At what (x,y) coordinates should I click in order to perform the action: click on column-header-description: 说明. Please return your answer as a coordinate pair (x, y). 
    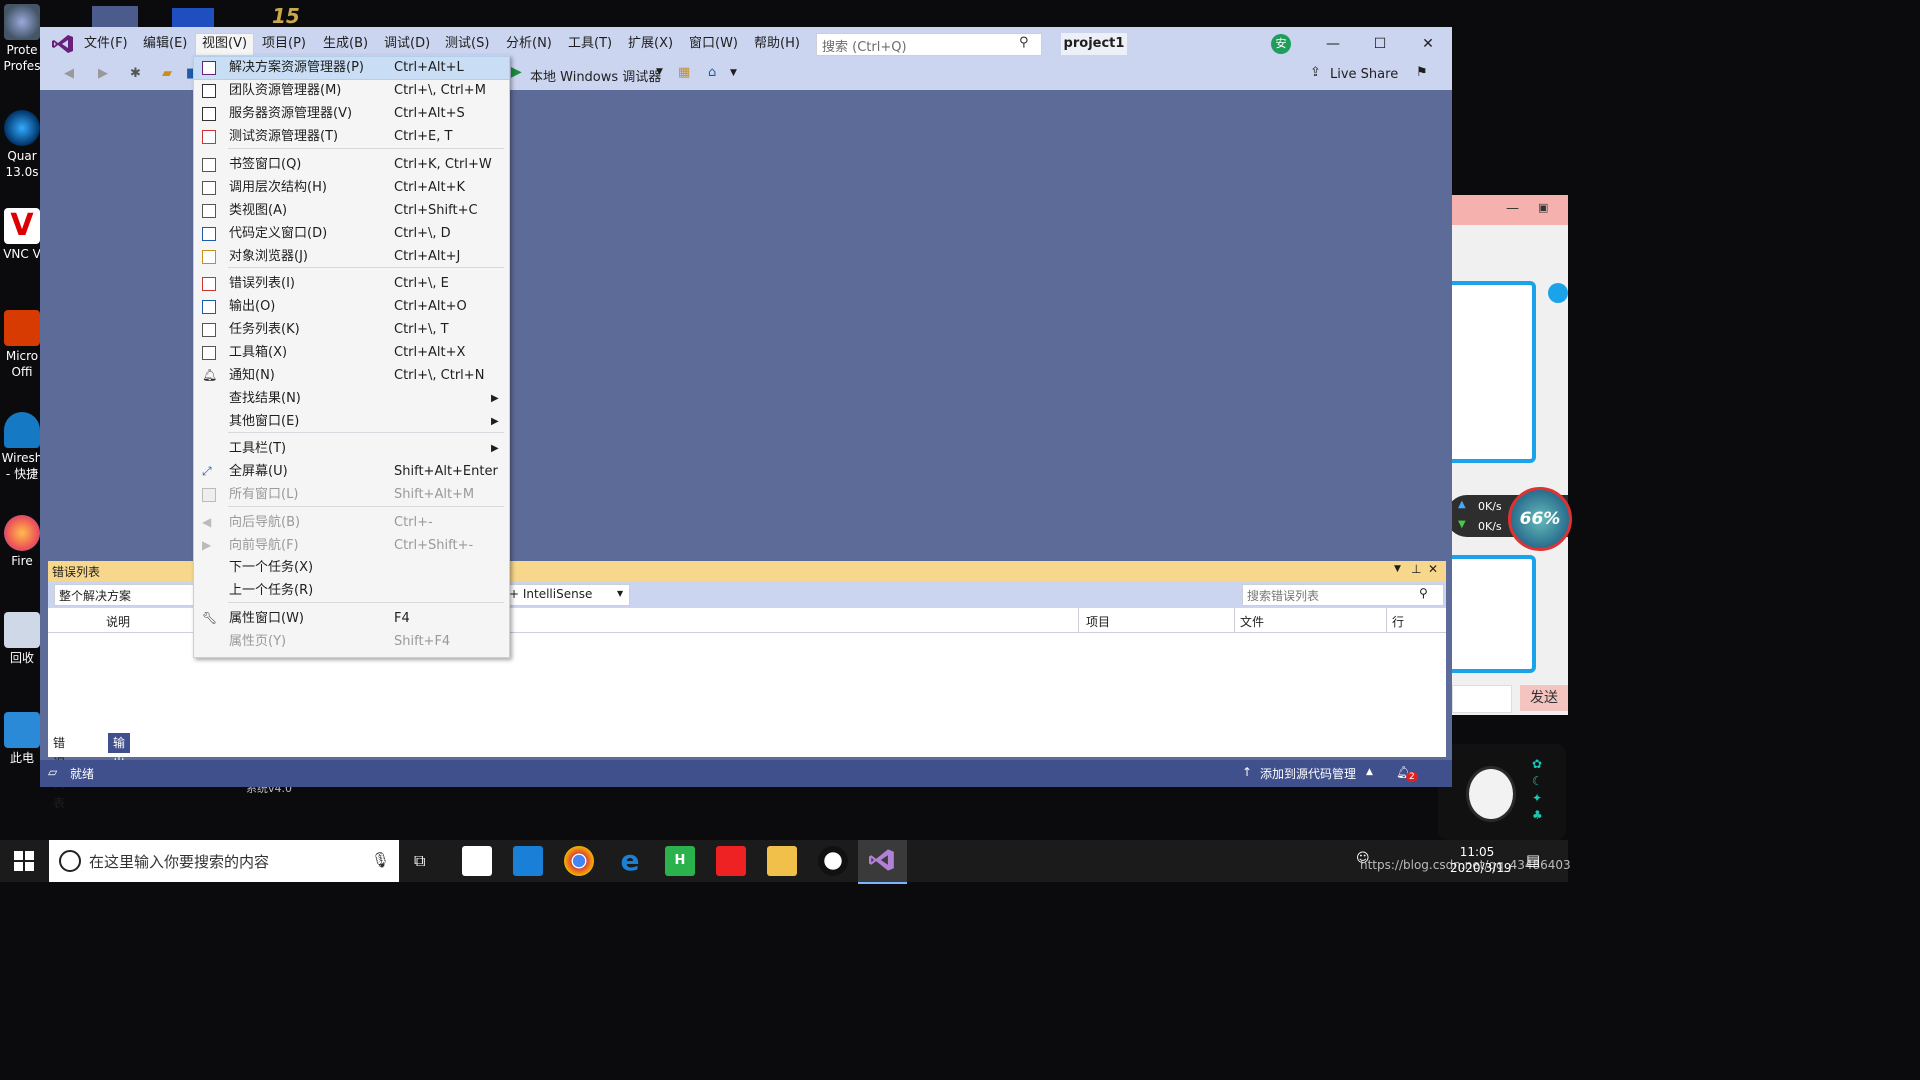
    Looking at the image, I should click on (118, 621).